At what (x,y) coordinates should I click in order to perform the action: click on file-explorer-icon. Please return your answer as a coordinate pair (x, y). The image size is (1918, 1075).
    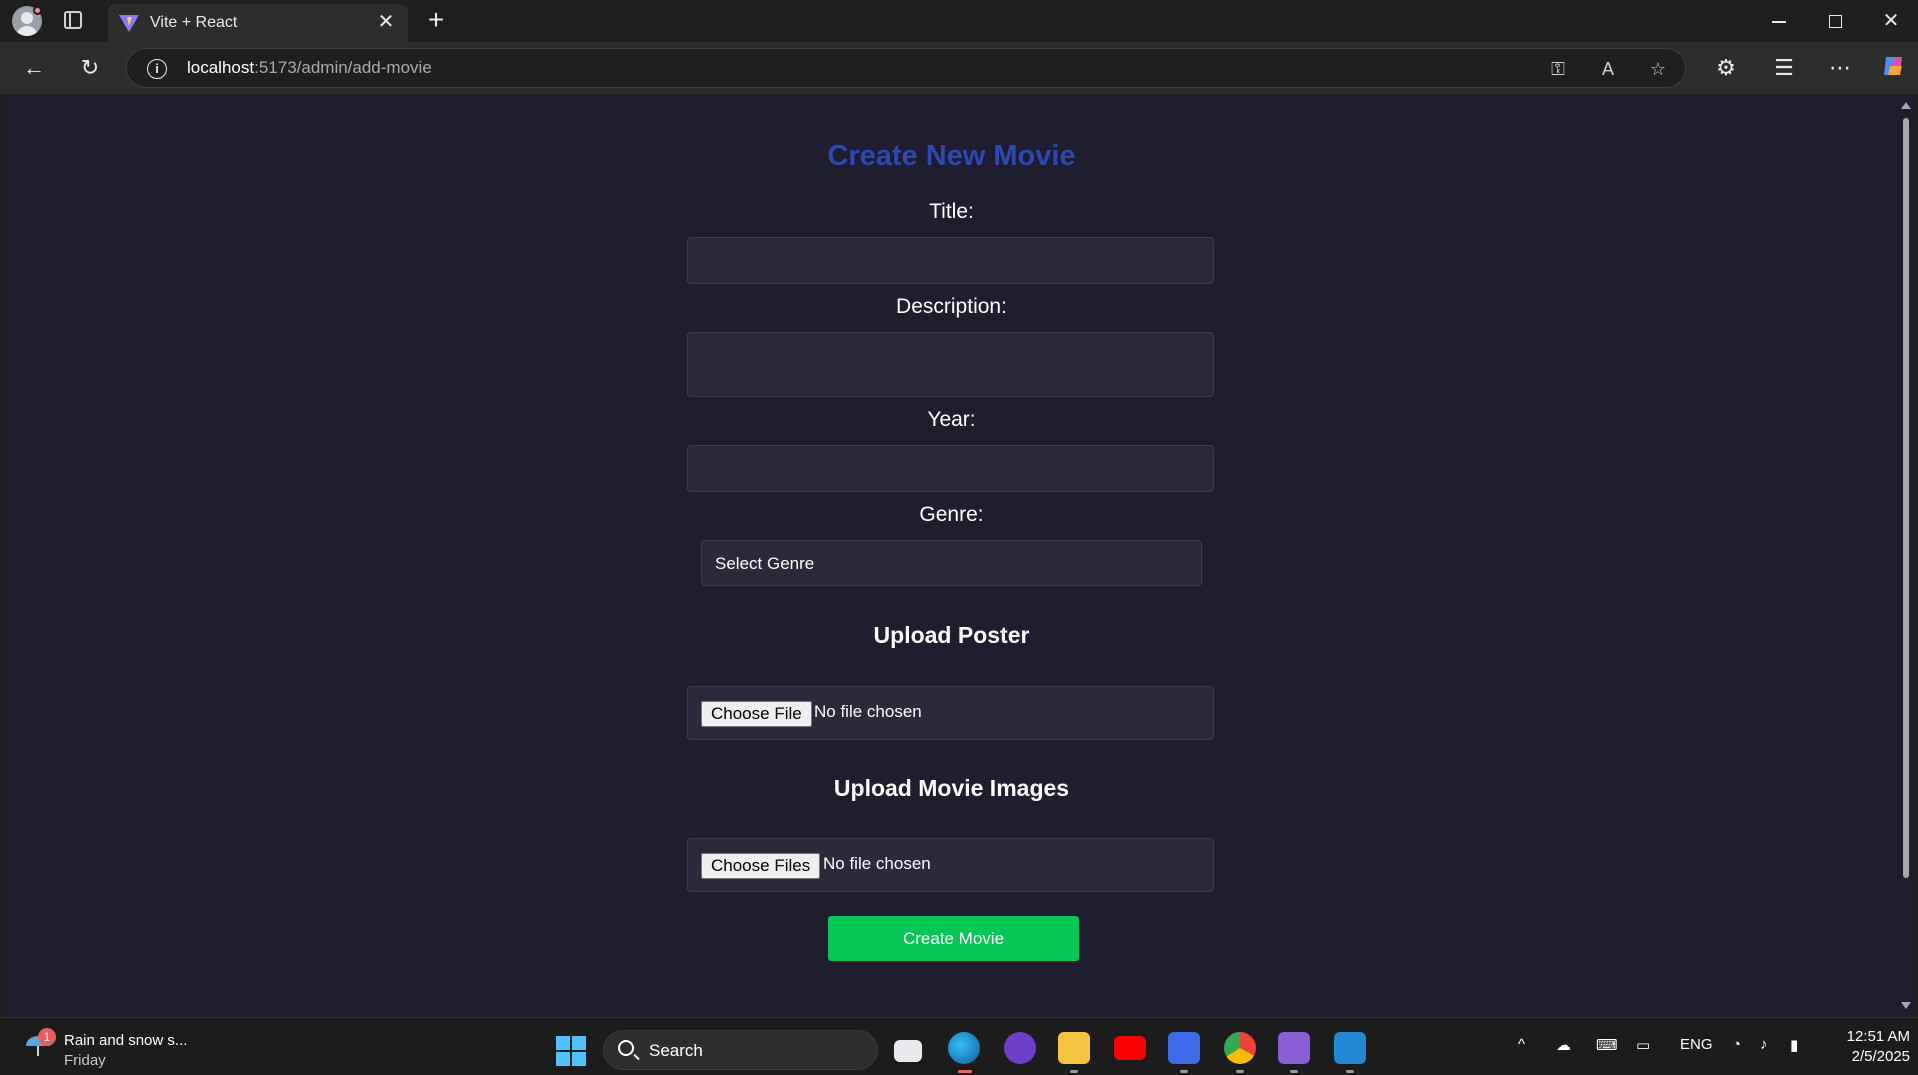
    Looking at the image, I should click on (1074, 1048).